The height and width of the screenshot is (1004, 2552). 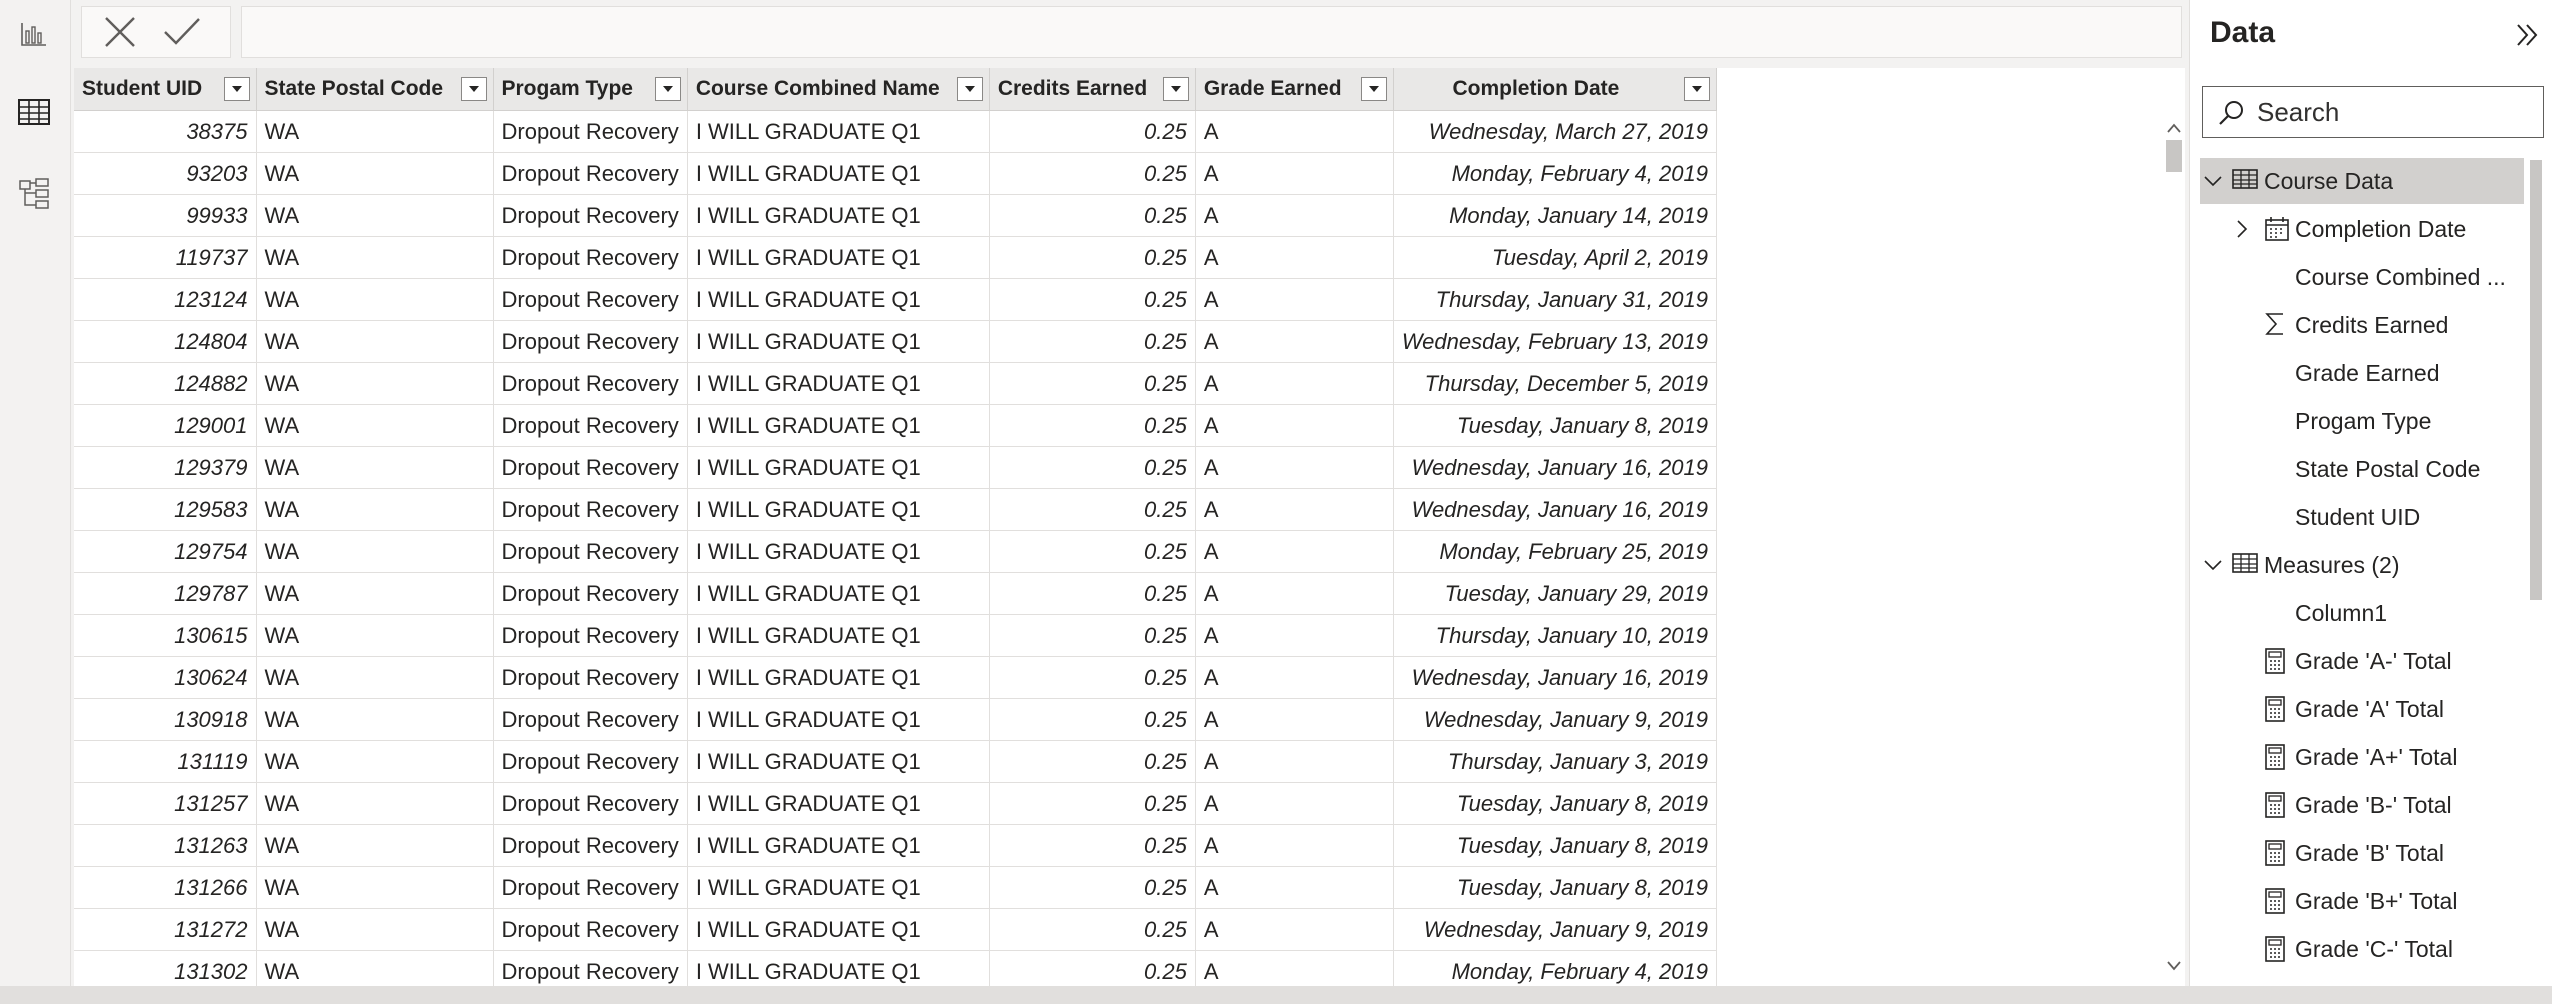 I want to click on cell-completion-date: Thursday, January 3, 2019, so click(x=1555, y=761).